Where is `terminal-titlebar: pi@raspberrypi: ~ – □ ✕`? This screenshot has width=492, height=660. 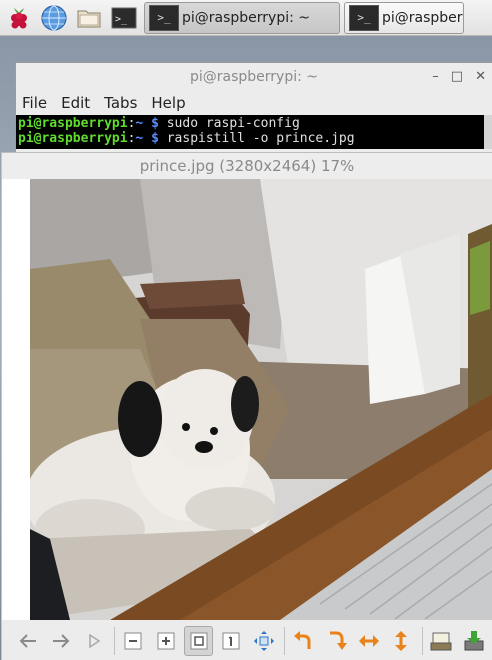
terminal-titlebar: pi@raspberrypi: ~ – □ ✕ is located at coordinates (254, 77).